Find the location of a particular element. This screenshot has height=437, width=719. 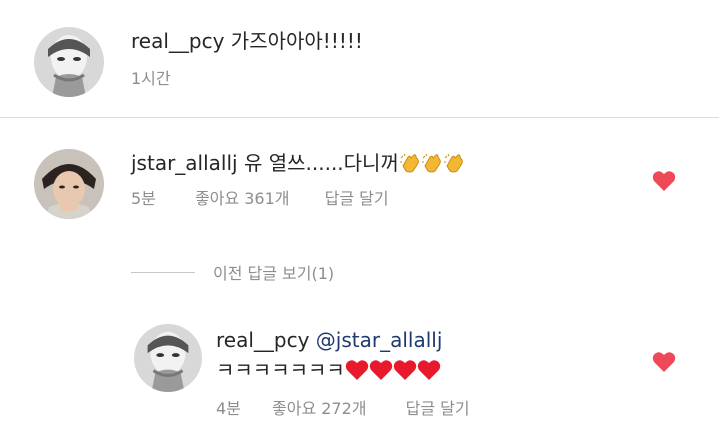

timestamp: 1시간 is located at coordinates (151, 78).